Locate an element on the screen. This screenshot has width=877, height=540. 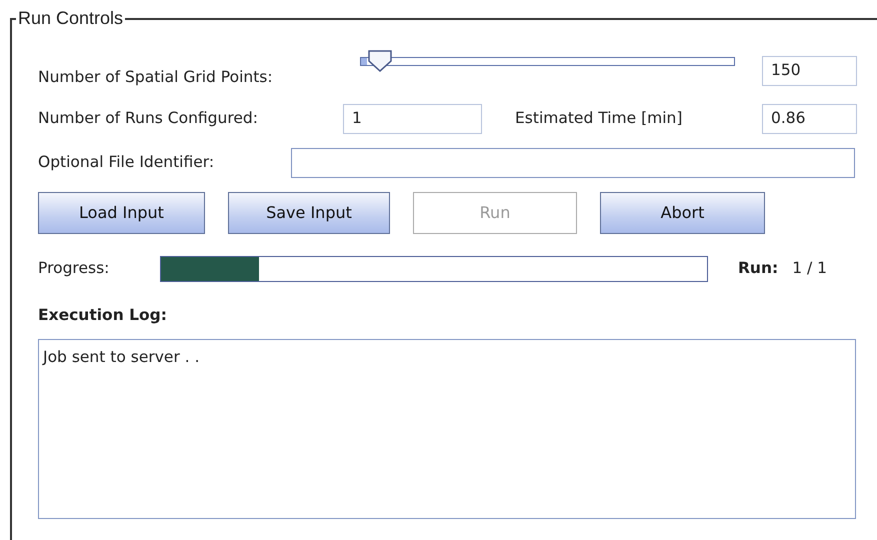
input-field is located at coordinates (573, 163).